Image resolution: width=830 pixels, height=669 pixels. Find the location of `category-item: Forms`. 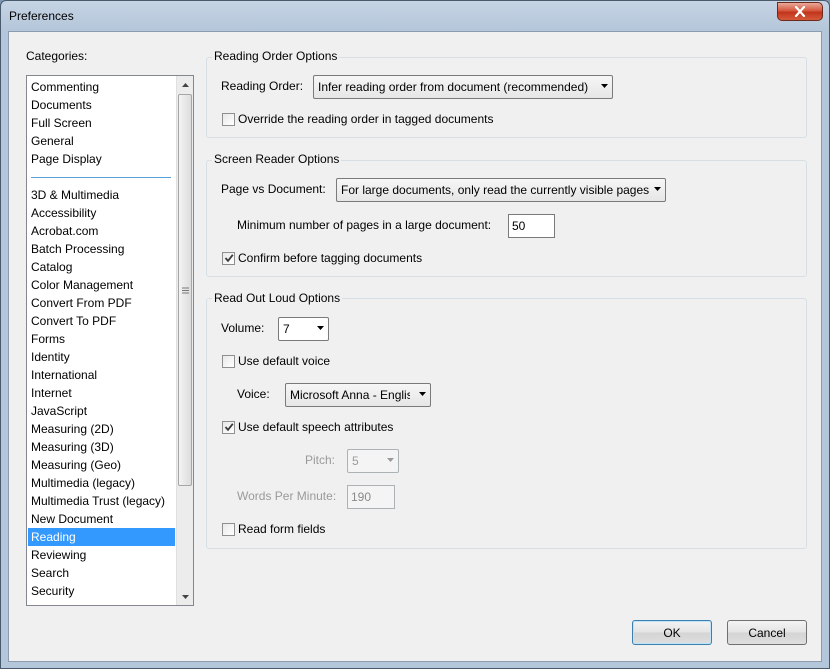

category-item: Forms is located at coordinates (101, 339).